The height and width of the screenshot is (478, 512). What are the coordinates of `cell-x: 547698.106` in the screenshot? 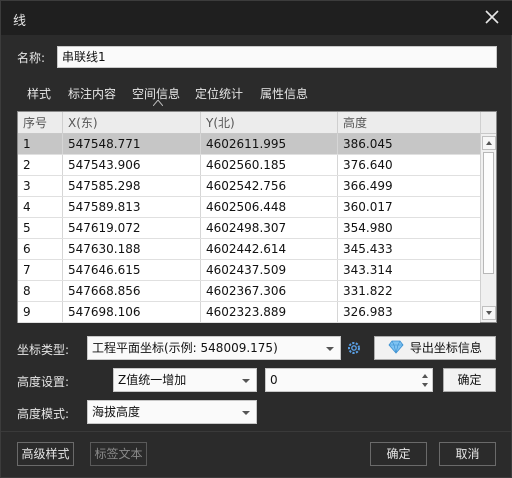 It's located at (132, 312).